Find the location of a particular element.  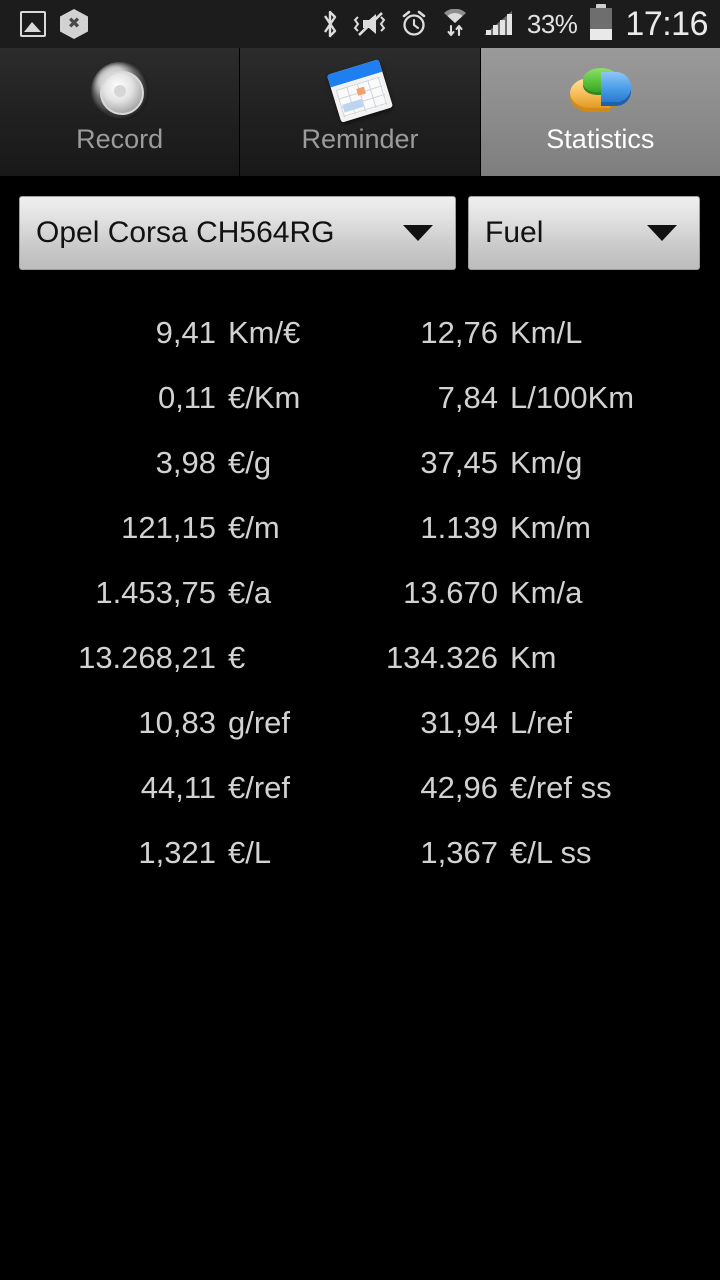

stat-left-unit: €/m is located at coordinates (254, 527).